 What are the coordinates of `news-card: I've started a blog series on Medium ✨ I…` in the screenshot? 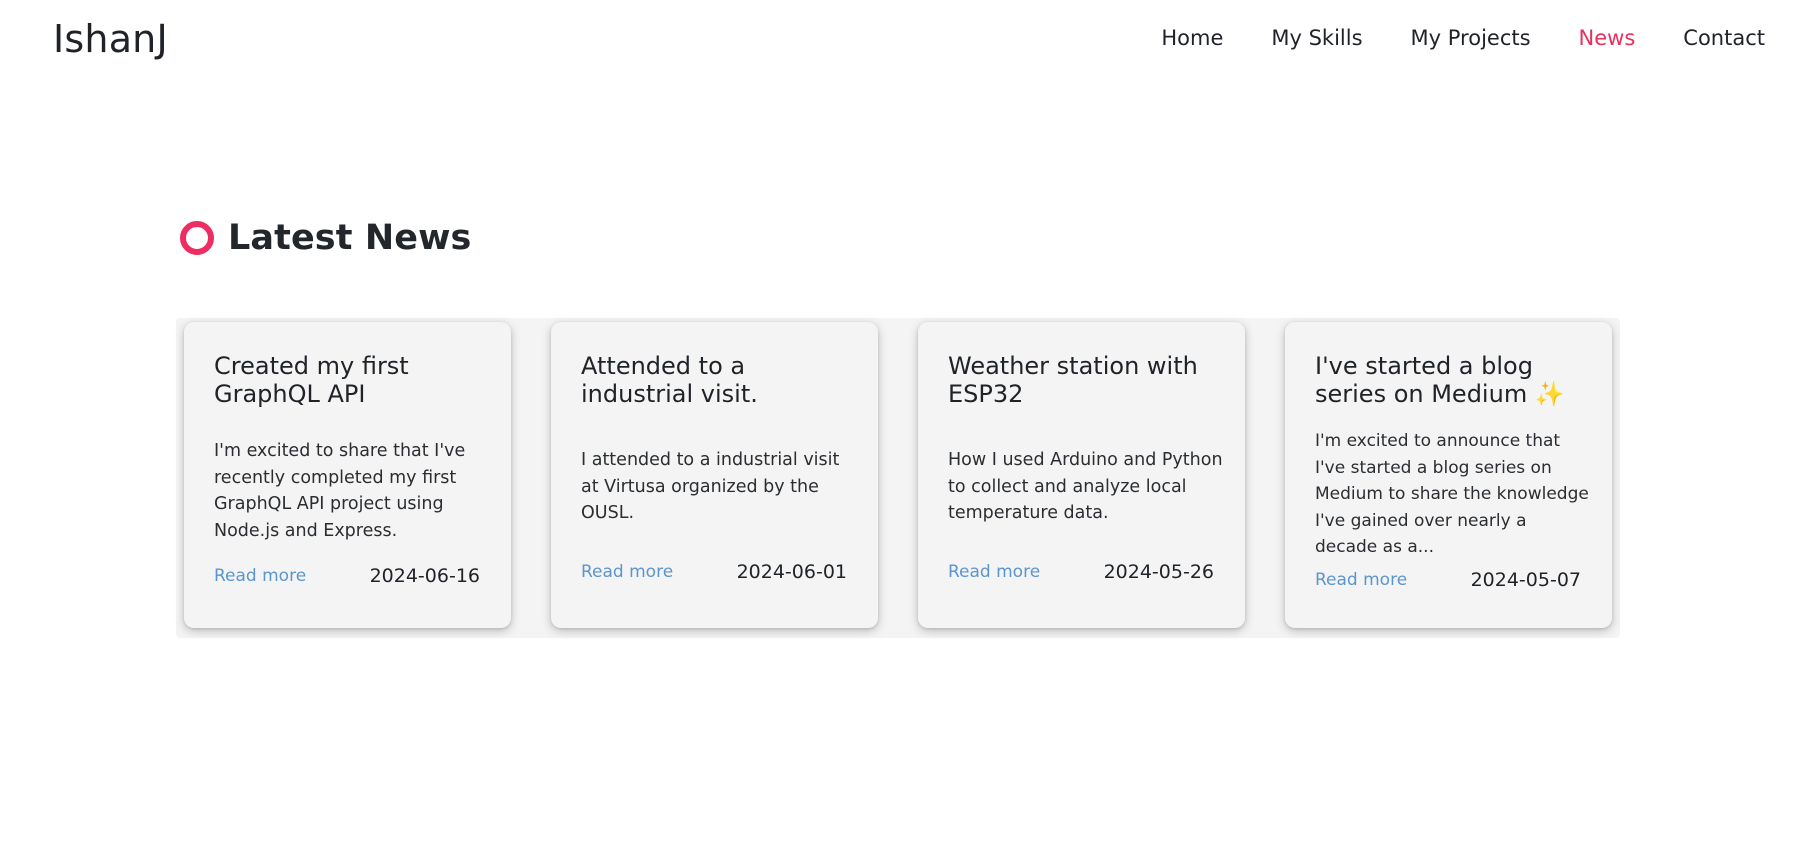 It's located at (1448, 475).